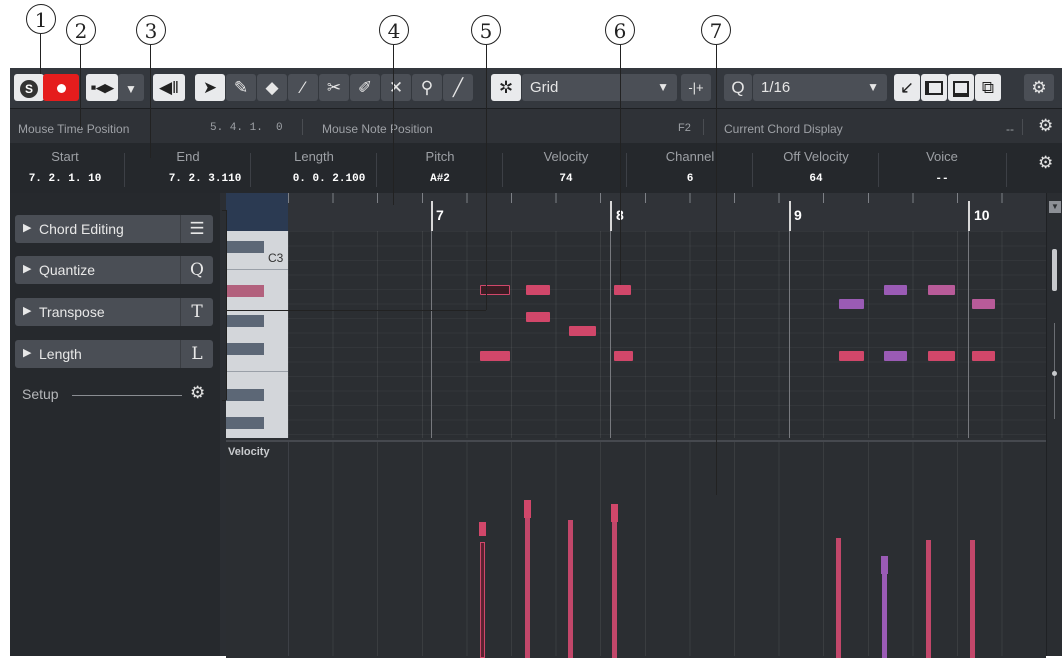 The width and height of the screenshot is (1062, 658). I want to click on snap-button: ✲, so click(506, 87).